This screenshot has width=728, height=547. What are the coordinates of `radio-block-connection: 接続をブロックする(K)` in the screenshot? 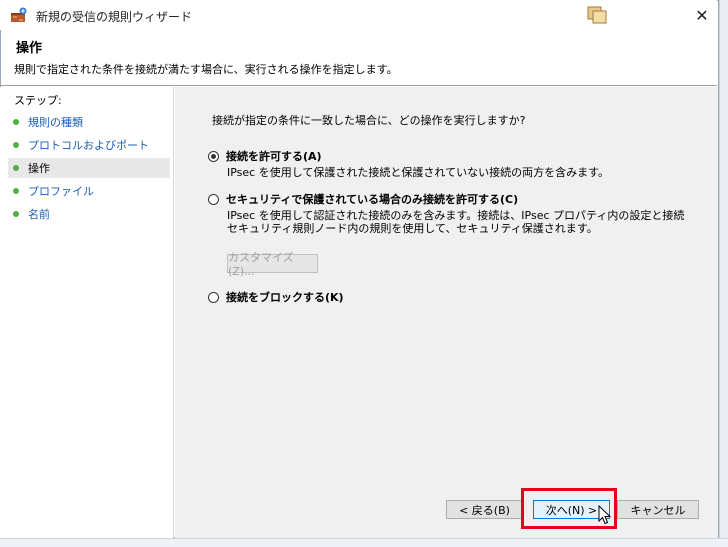 It's located at (276, 297).